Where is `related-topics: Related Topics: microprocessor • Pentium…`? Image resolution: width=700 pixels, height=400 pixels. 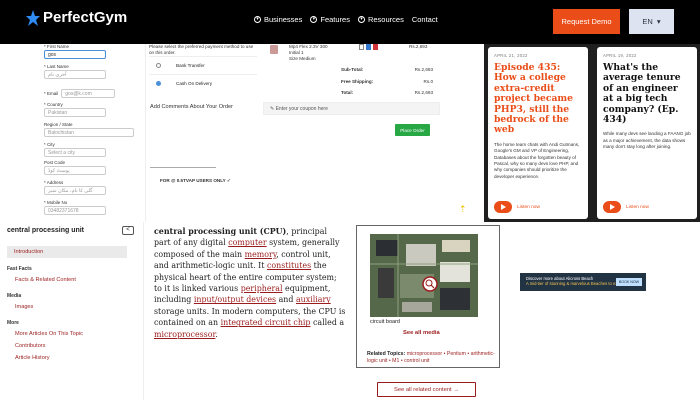
related-topics: Related Topics: microprocessor • Pentium… is located at coordinates (431, 357).